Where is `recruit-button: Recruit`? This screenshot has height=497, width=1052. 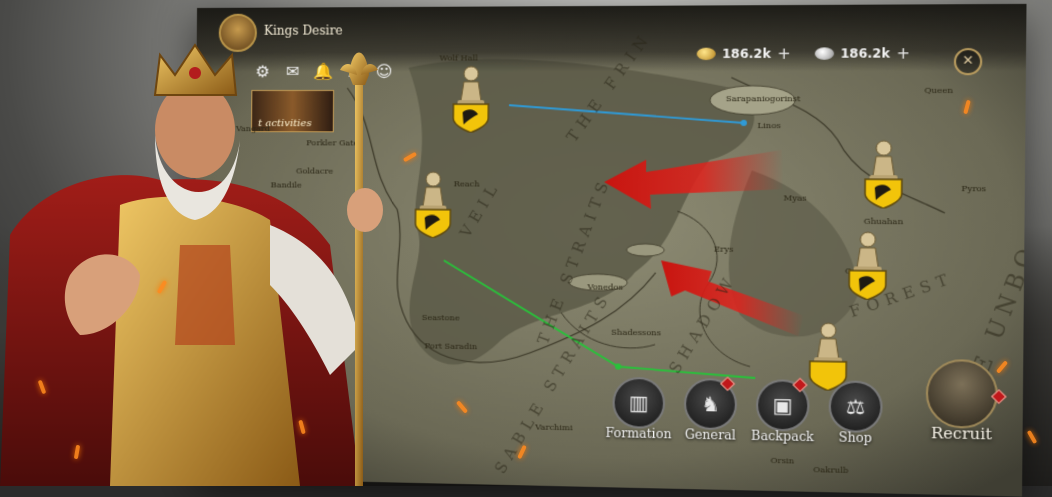 recruit-button: Recruit is located at coordinates (964, 401).